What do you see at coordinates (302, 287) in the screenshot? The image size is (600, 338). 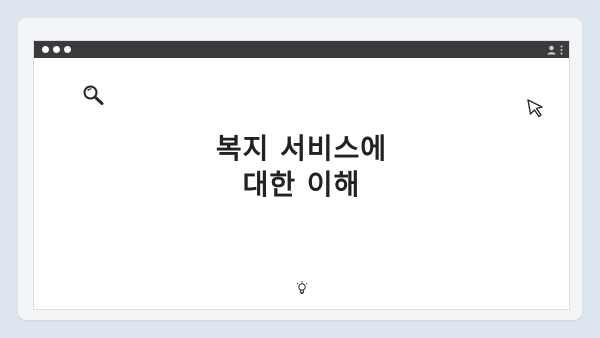 I see `lightbulb-icon` at bounding box center [302, 287].